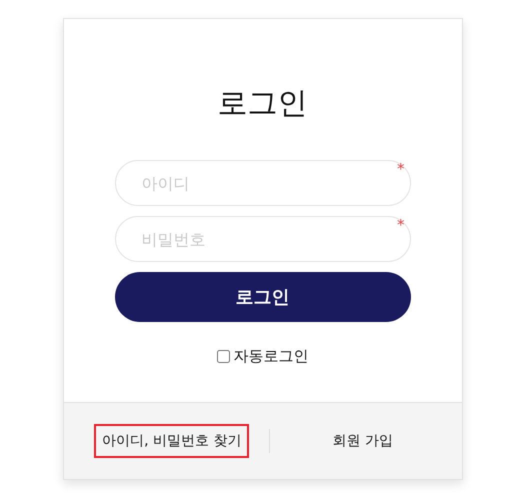  What do you see at coordinates (223, 356) in the screenshot?
I see `auto-login-checkbox` at bounding box center [223, 356].